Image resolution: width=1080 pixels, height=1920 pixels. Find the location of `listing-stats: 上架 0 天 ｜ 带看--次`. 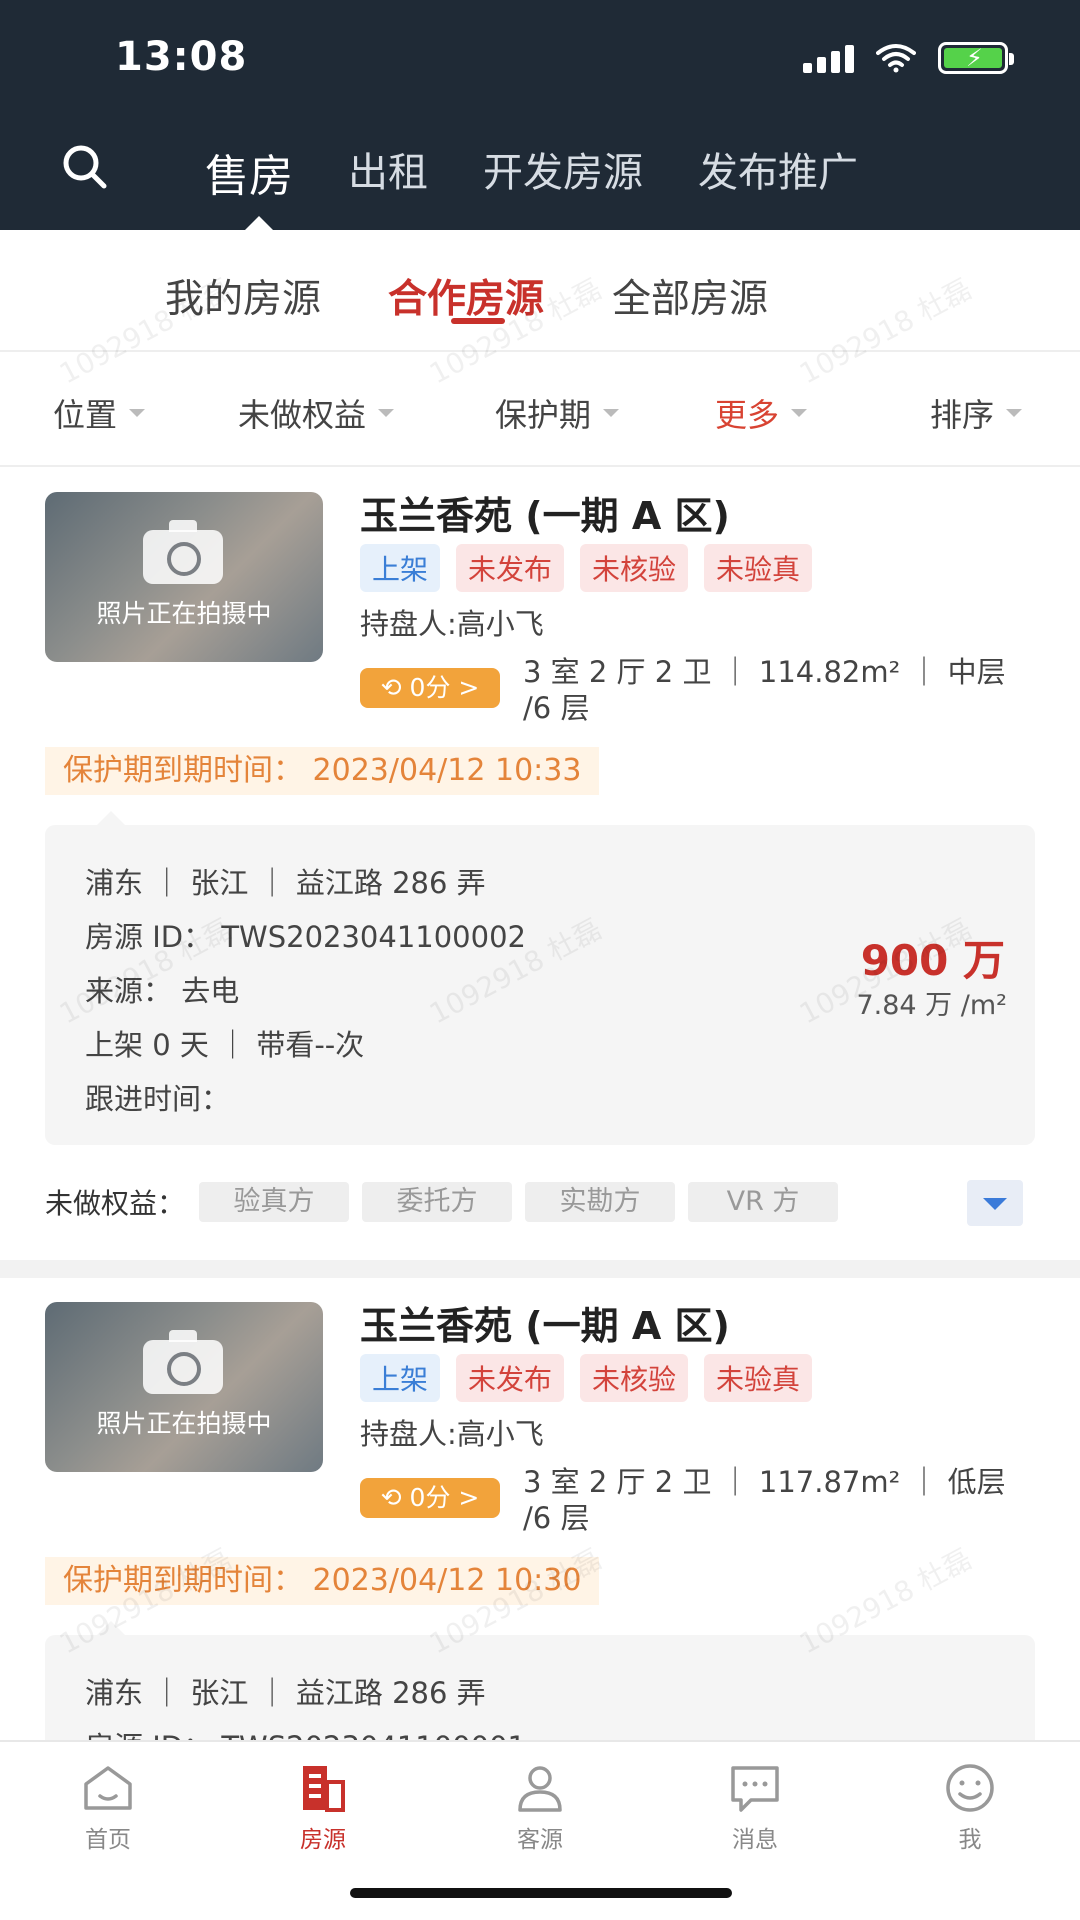

listing-stats: 上架 0 天 ｜ 带看--次 is located at coordinates (225, 1045).